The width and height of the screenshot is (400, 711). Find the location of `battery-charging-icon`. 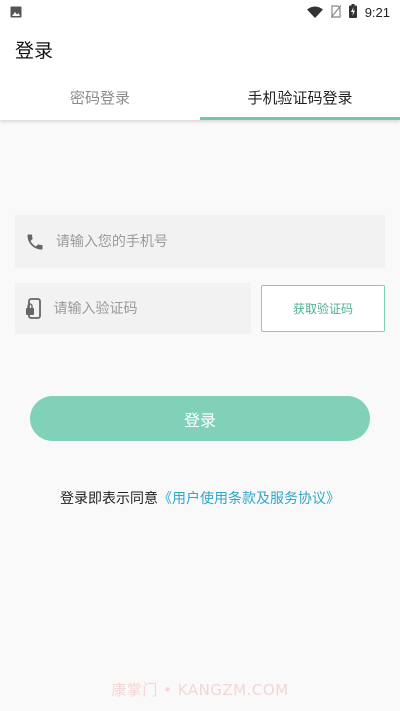

battery-charging-icon is located at coordinates (352, 12).